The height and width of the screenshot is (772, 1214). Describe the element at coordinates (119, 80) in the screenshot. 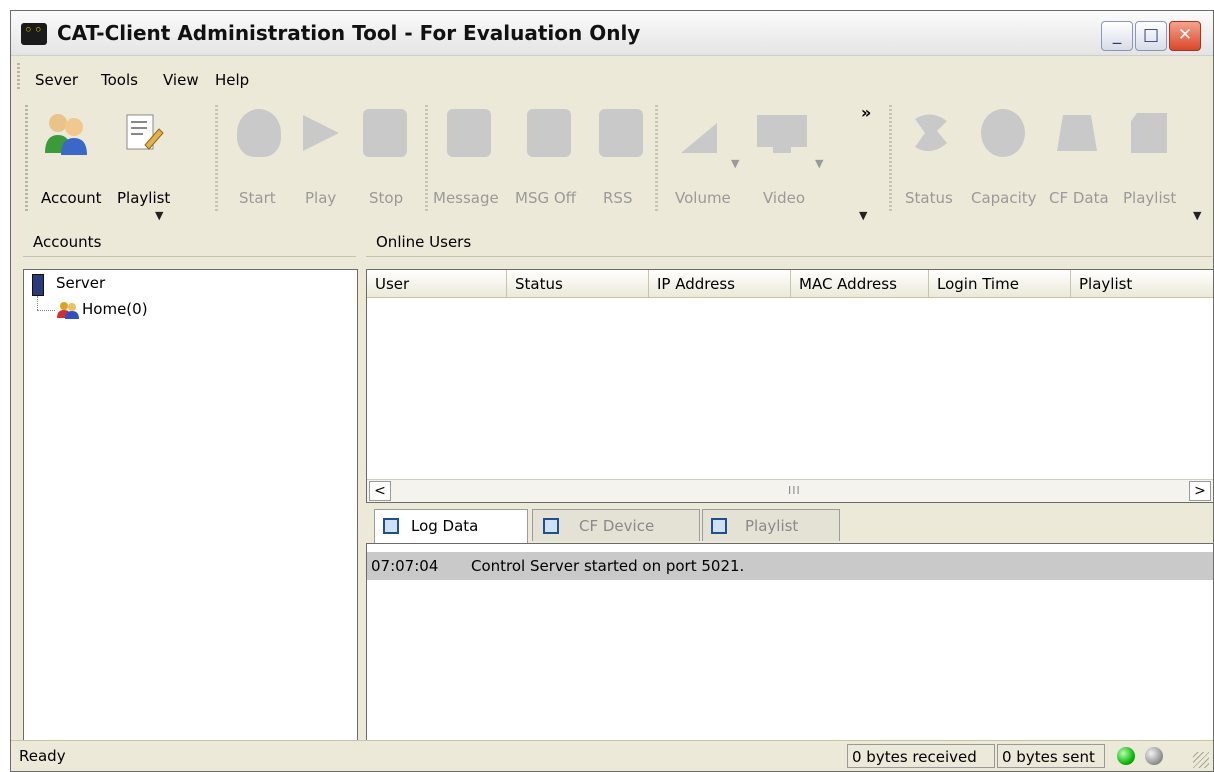

I see `menu-tools: Tools` at that location.